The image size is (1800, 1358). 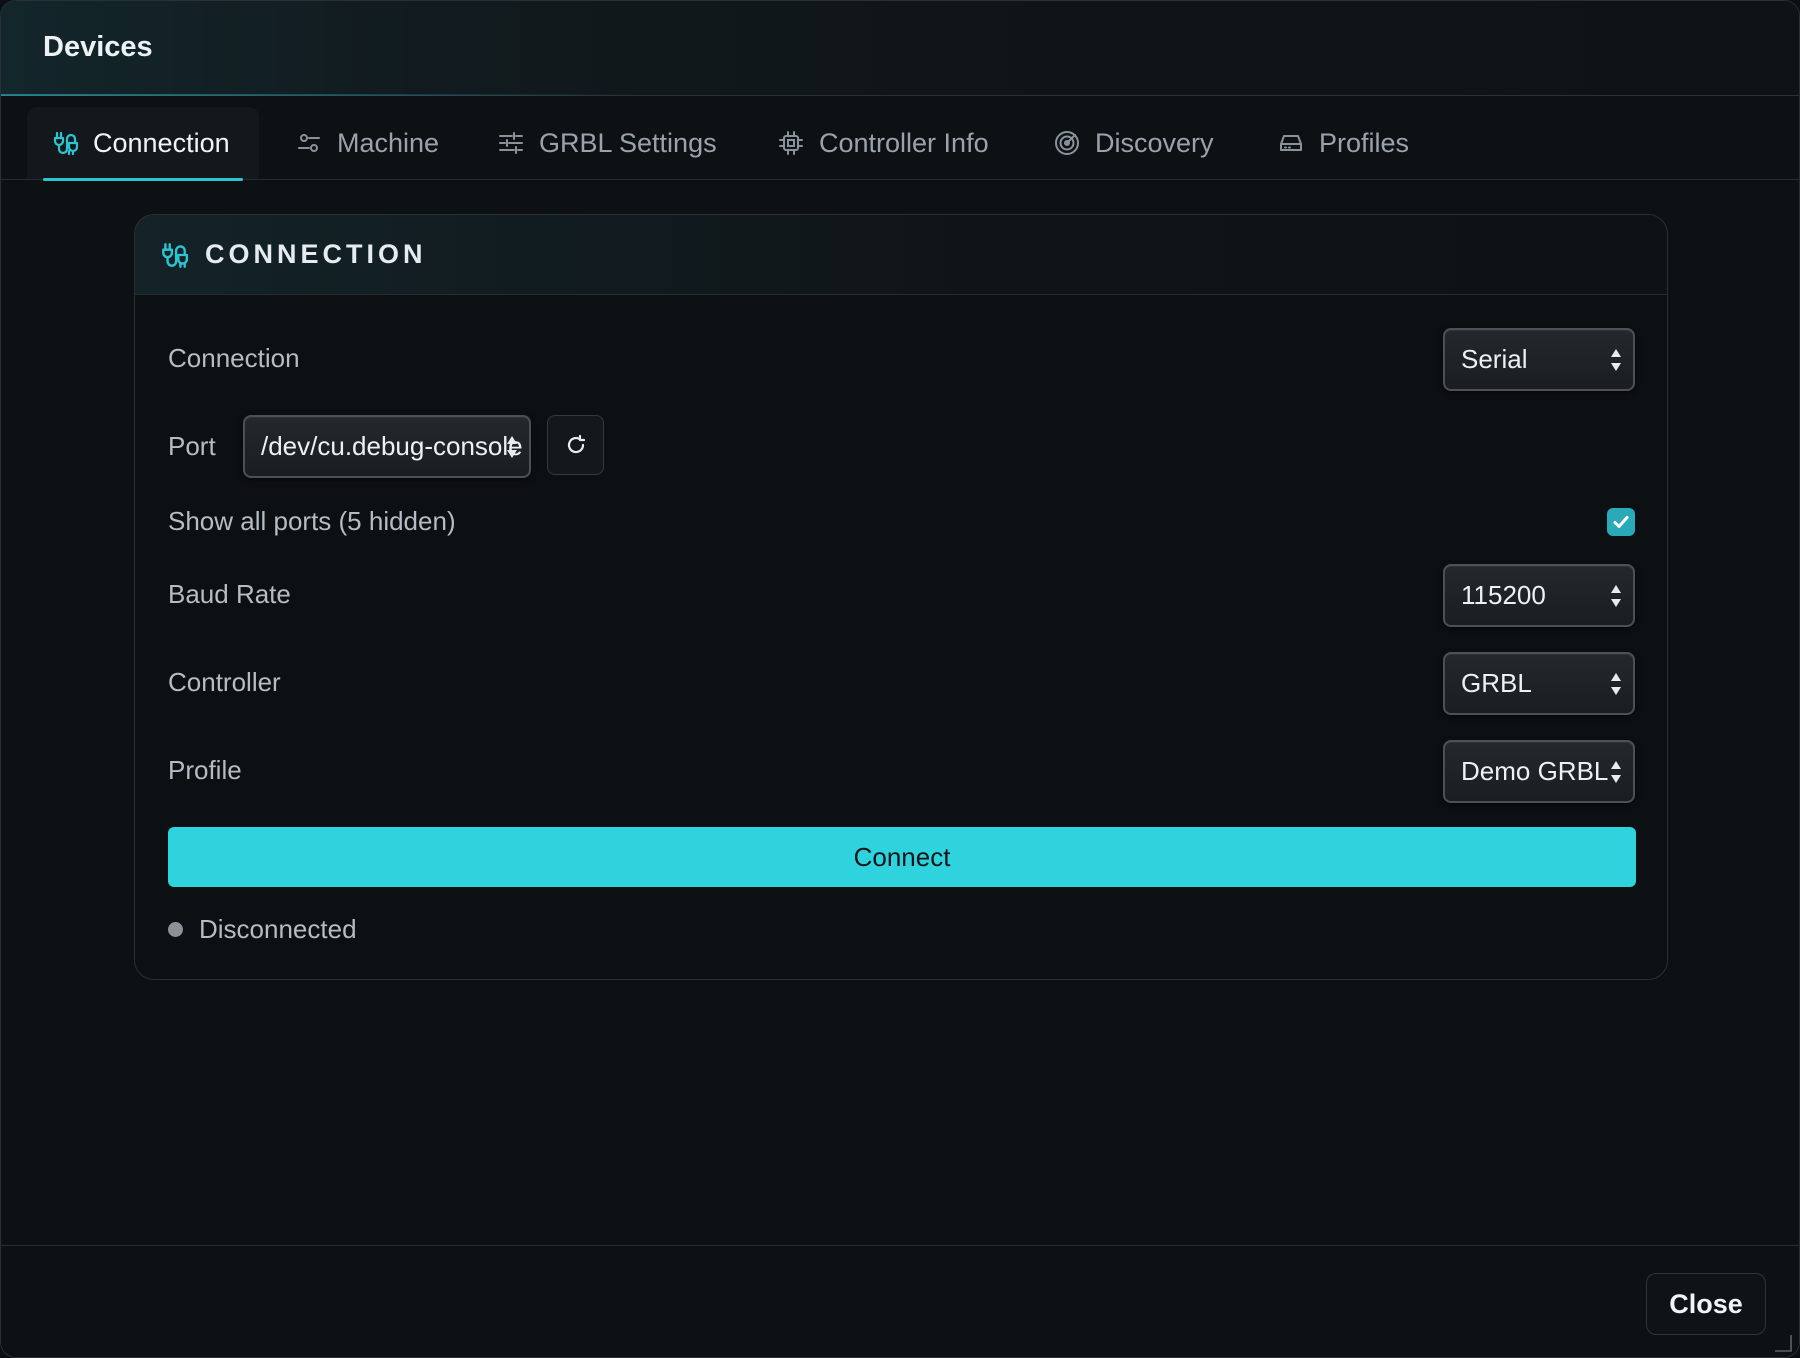 I want to click on tab-label: Profiles, so click(x=1364, y=142).